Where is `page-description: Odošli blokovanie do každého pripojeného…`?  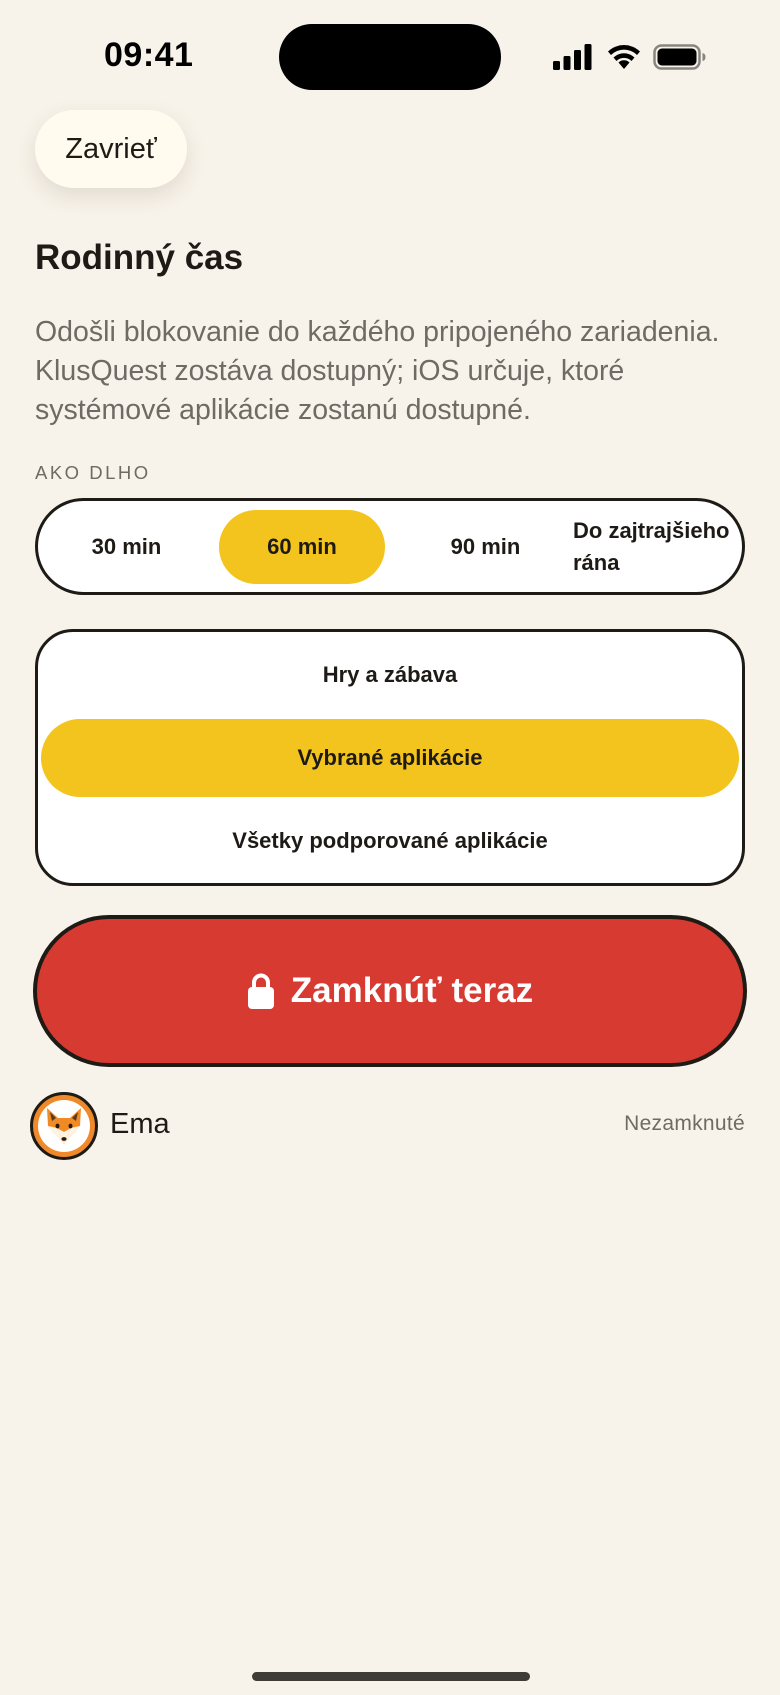
page-description: Odošli blokovanie do každého pripojeného… is located at coordinates (377, 371).